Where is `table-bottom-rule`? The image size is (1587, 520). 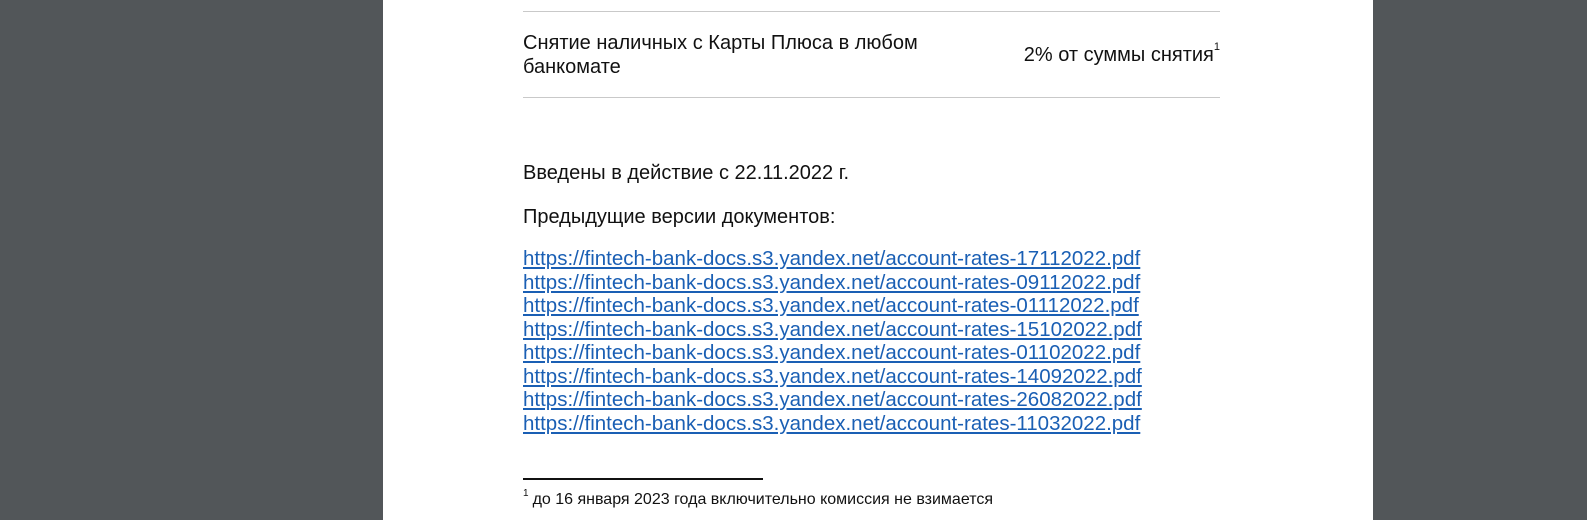 table-bottom-rule is located at coordinates (871, 97).